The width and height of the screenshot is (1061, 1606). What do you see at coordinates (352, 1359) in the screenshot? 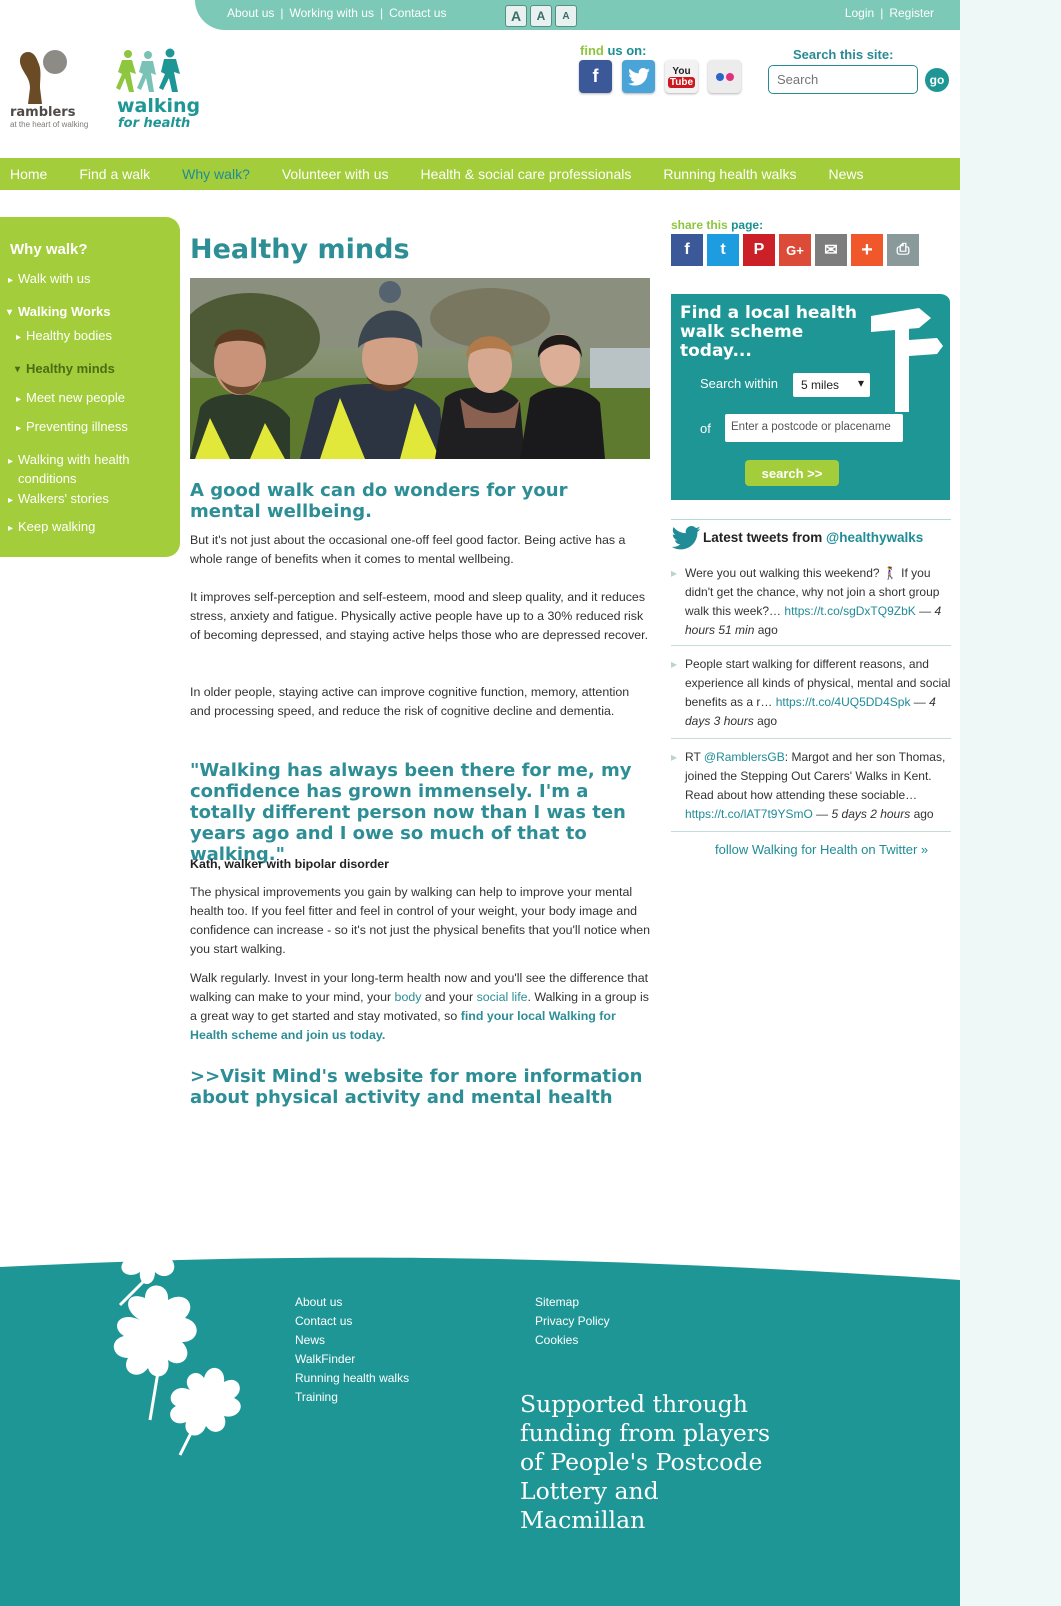
I see `footer-walkfinder-link: WalkFinder` at bounding box center [352, 1359].